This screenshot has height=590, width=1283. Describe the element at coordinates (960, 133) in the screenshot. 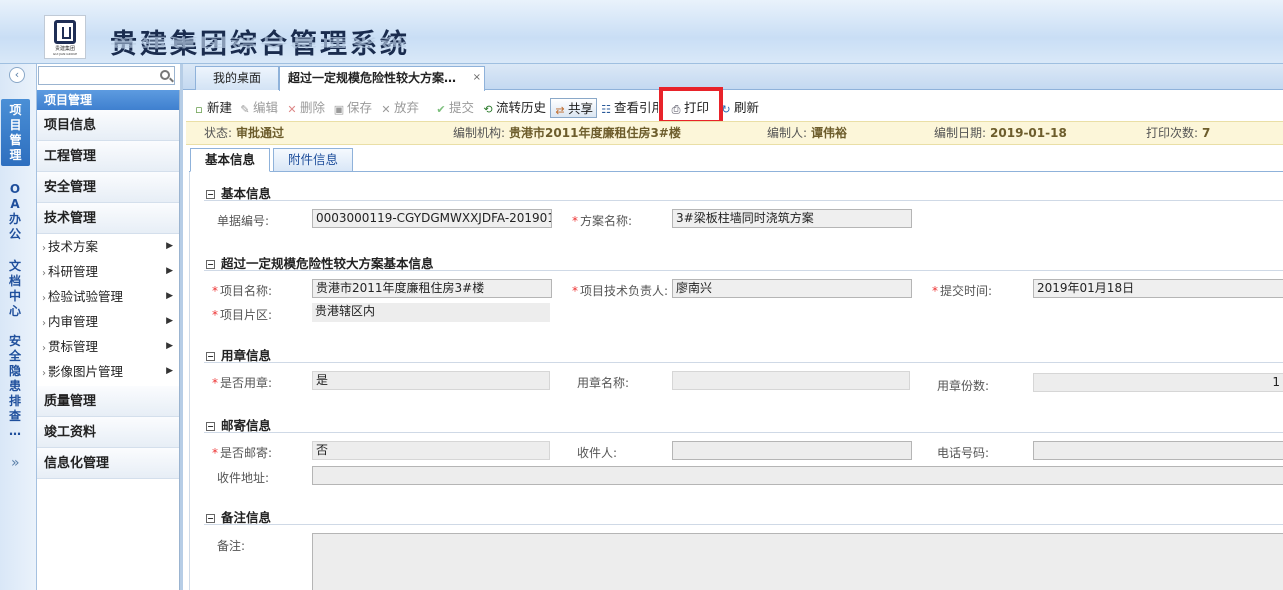

I see `date-label: 编制日期:` at that location.